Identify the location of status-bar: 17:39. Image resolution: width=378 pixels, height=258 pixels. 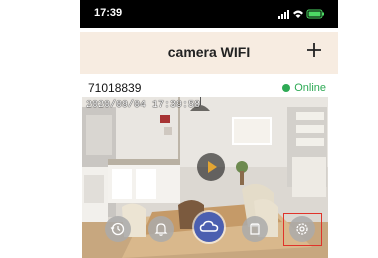
(209, 14).